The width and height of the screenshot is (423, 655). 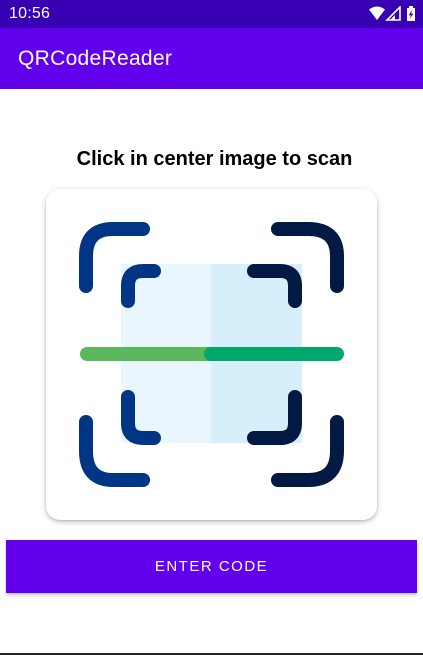 I want to click on app-bar: QRCodeReader, so click(x=211, y=58).